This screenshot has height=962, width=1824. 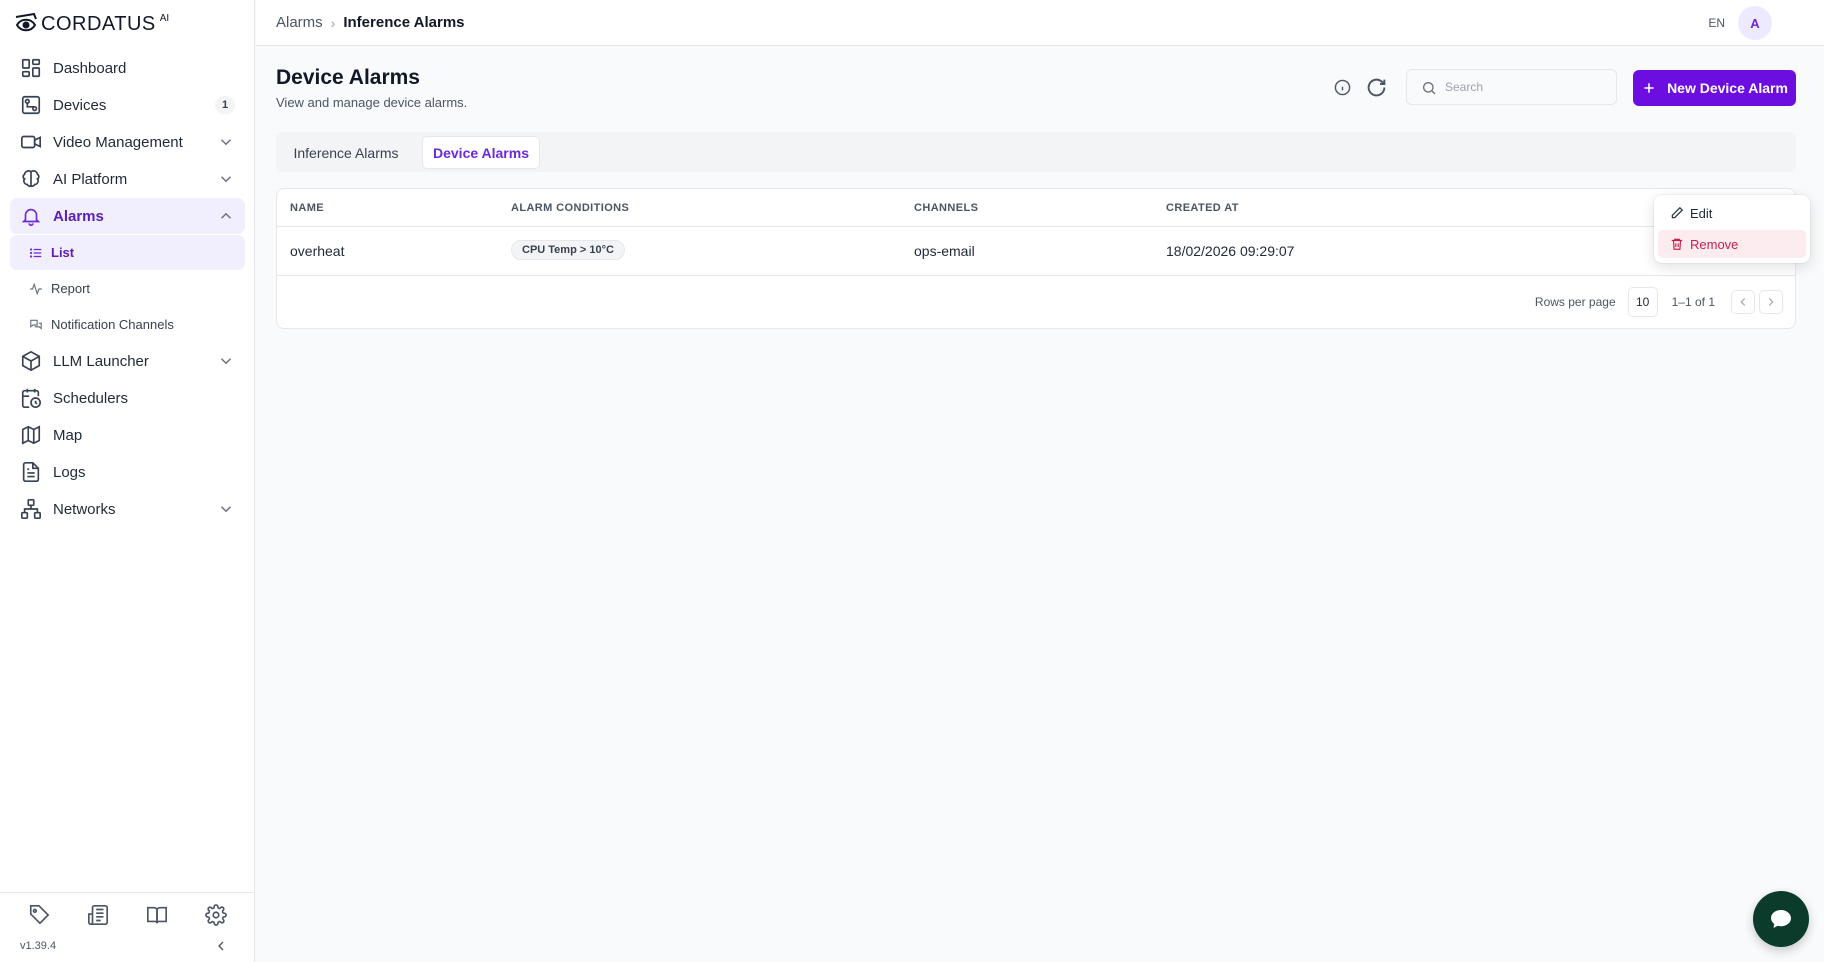 What do you see at coordinates (98, 915) in the screenshot?
I see `newspaper-icon` at bounding box center [98, 915].